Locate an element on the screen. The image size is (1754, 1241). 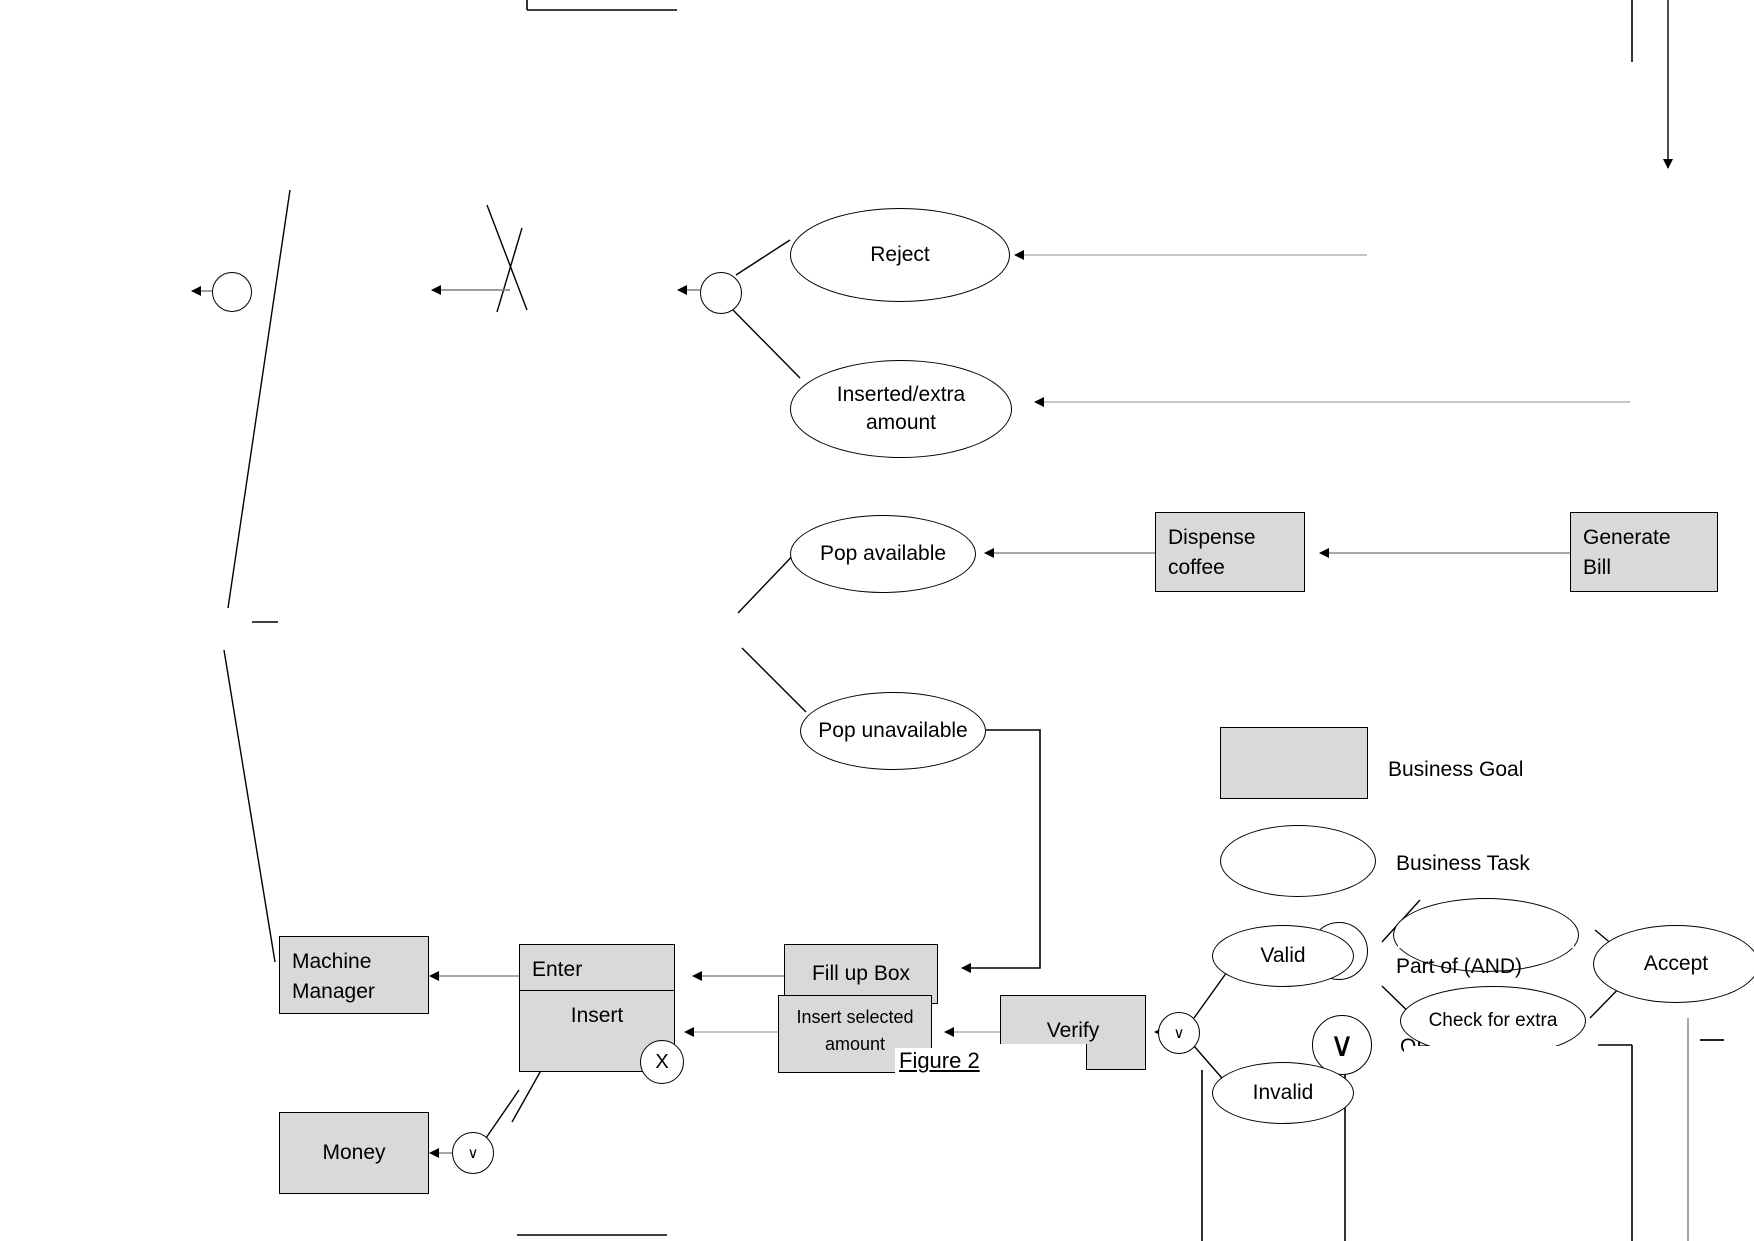
task-label: Accept is located at coordinates (1676, 963).